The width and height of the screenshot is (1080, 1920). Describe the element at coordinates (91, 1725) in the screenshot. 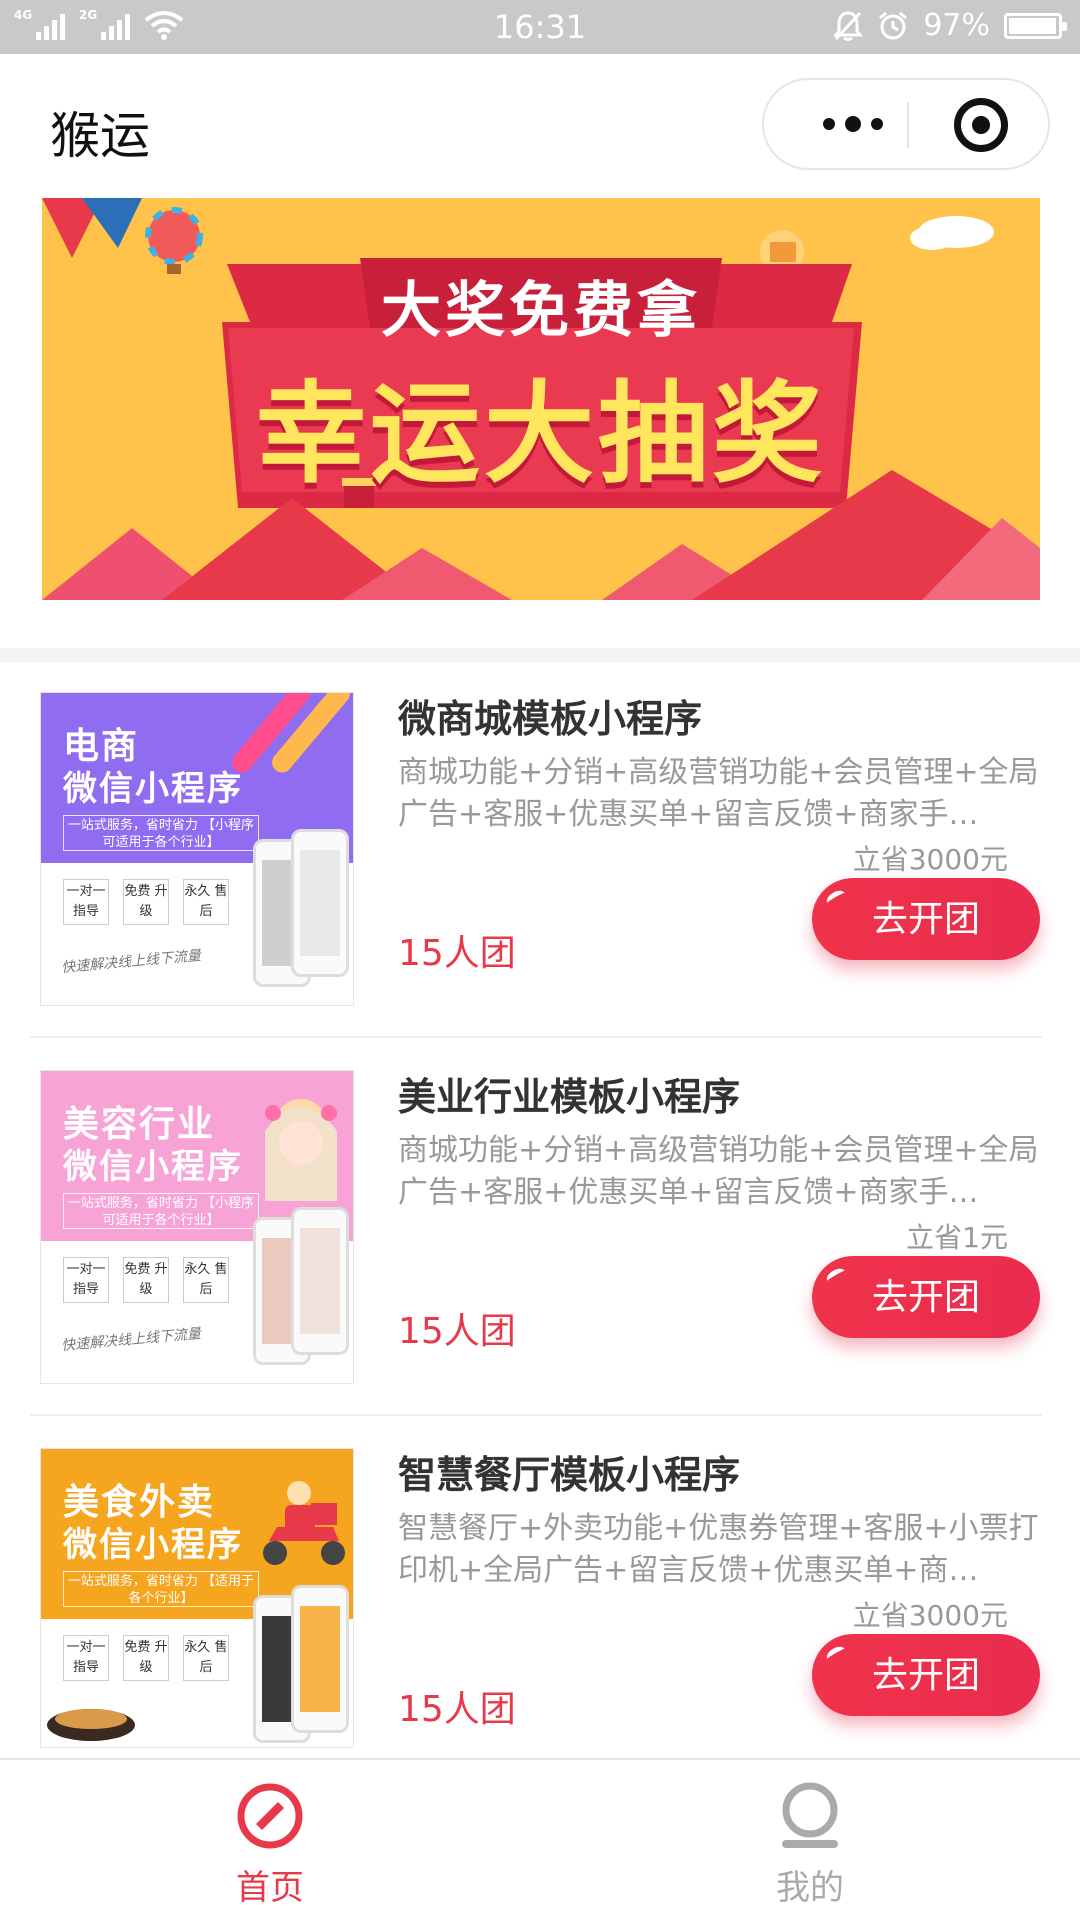

I see `food-bowl-icon` at that location.